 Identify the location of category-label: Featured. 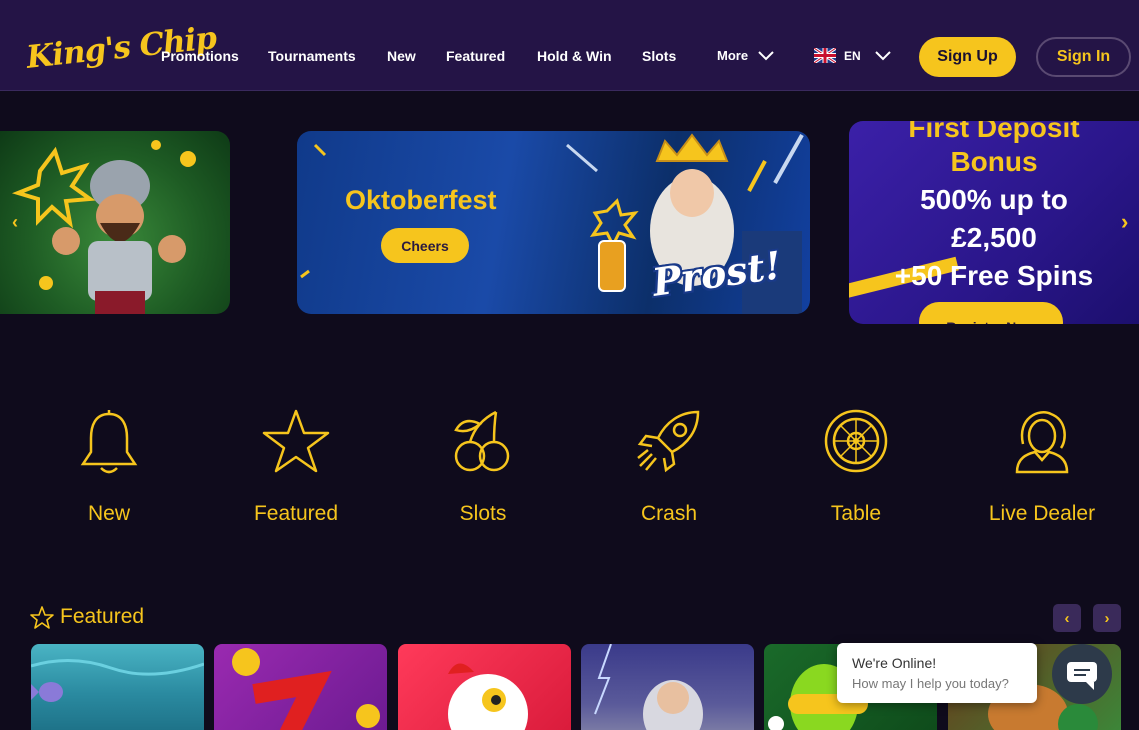
(296, 513).